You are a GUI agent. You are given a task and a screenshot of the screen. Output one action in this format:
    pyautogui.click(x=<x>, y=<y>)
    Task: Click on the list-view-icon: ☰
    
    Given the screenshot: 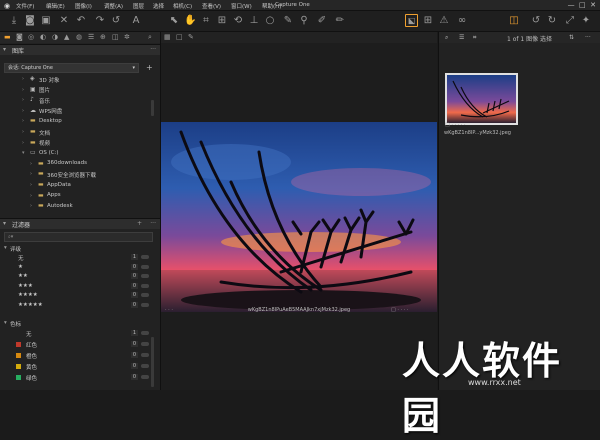 What is the action you would take?
    pyautogui.click(x=461, y=37)
    